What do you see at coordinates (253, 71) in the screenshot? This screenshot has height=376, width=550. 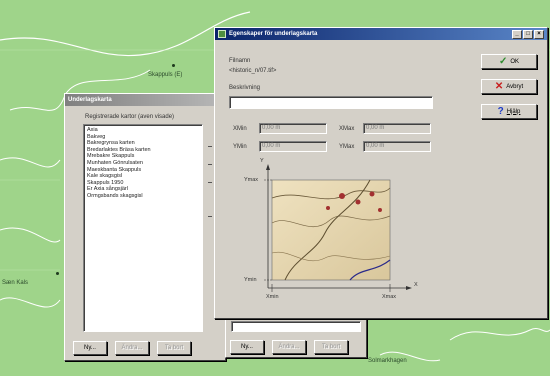 I see `file-value: <historic_n/07.tif>` at bounding box center [253, 71].